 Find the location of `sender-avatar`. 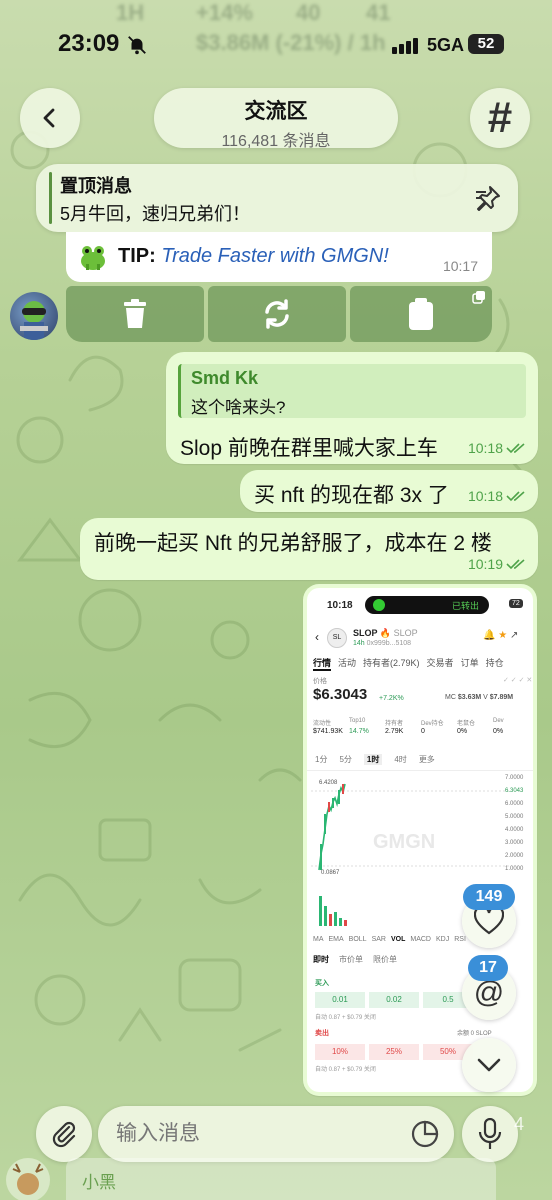

sender-avatar is located at coordinates (34, 316).